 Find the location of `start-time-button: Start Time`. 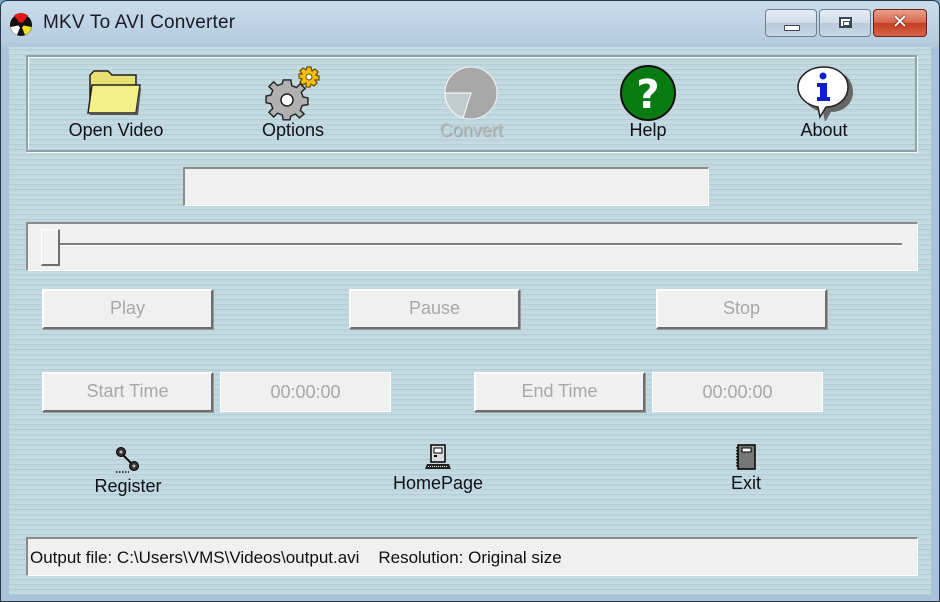

start-time-button: Start Time is located at coordinates (127, 392).